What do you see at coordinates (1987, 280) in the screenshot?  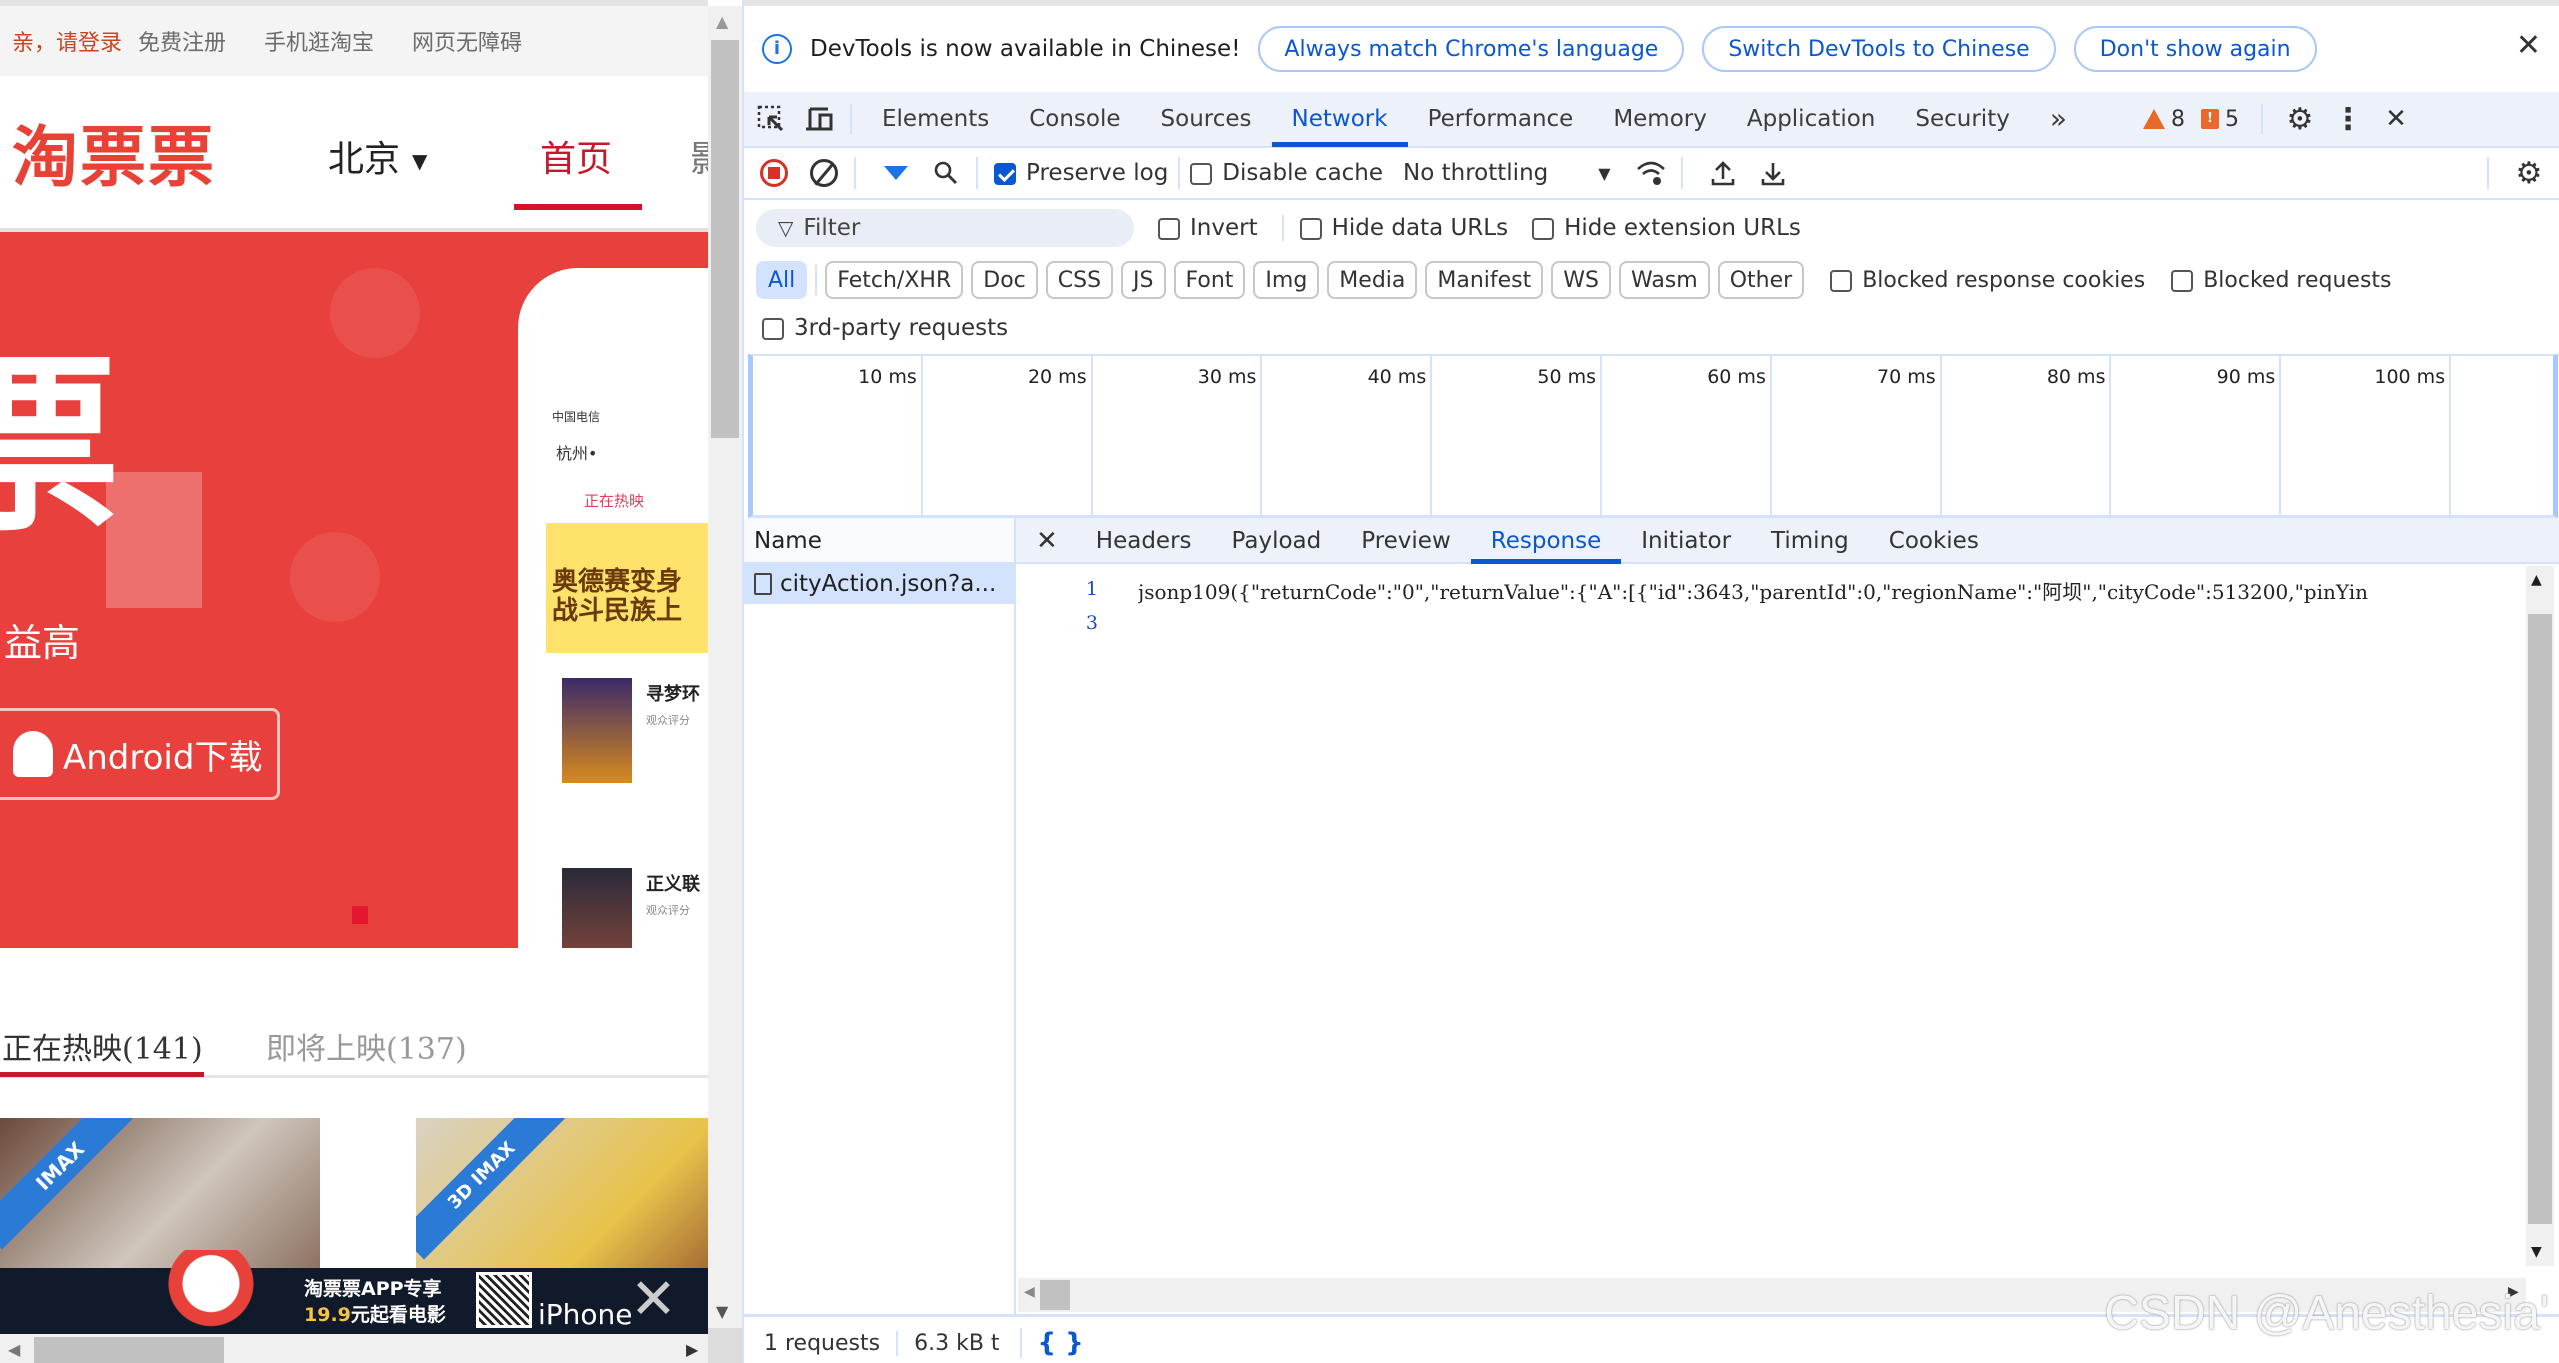 I see `blocked-cookies-checkbox: Blocked response cookies` at bounding box center [1987, 280].